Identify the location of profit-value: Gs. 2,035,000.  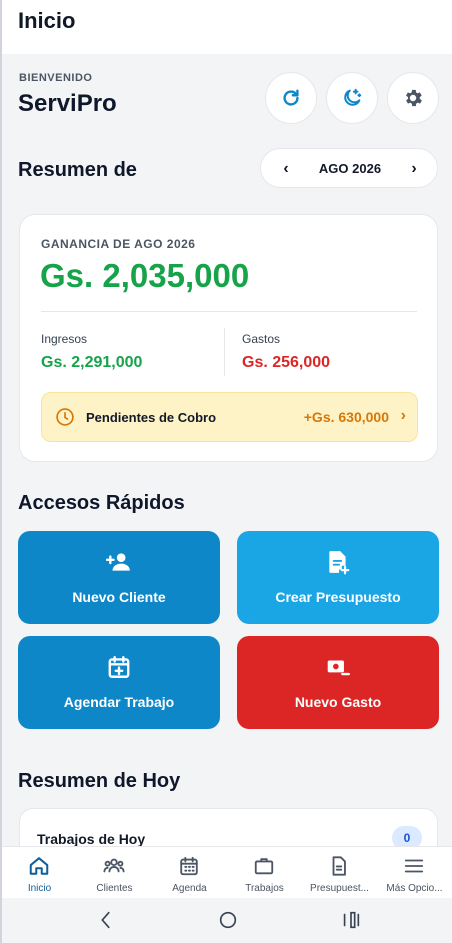
(145, 275).